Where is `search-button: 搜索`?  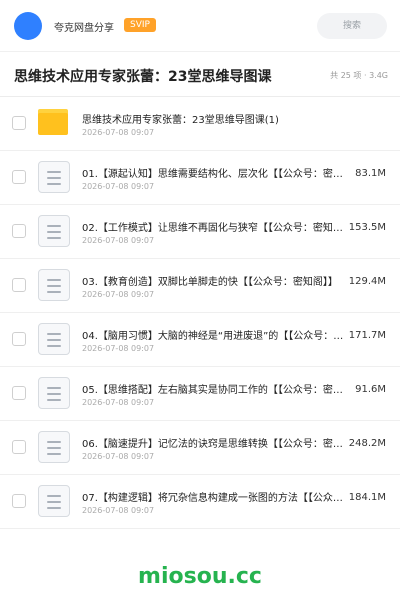 search-button: 搜索 is located at coordinates (352, 26).